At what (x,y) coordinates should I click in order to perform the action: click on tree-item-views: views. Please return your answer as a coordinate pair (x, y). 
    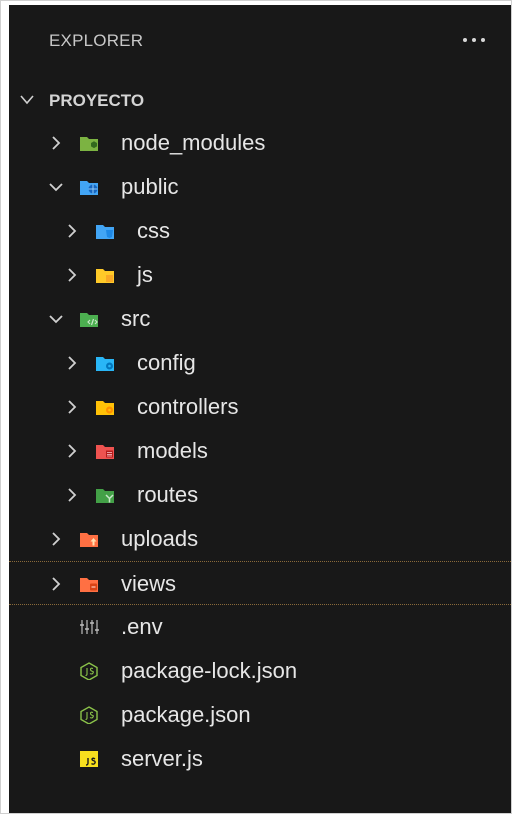
    Looking at the image, I should click on (260, 583).